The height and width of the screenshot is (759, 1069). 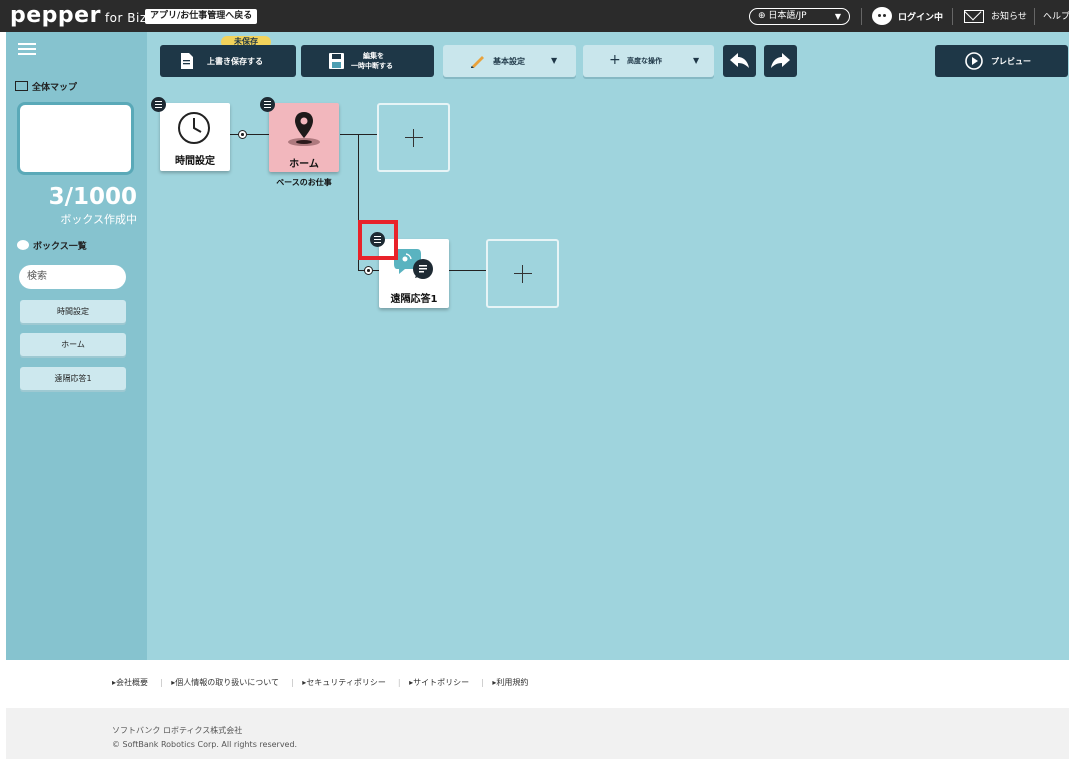 I want to click on footer-link: ▸利用規約, so click(x=513, y=682).